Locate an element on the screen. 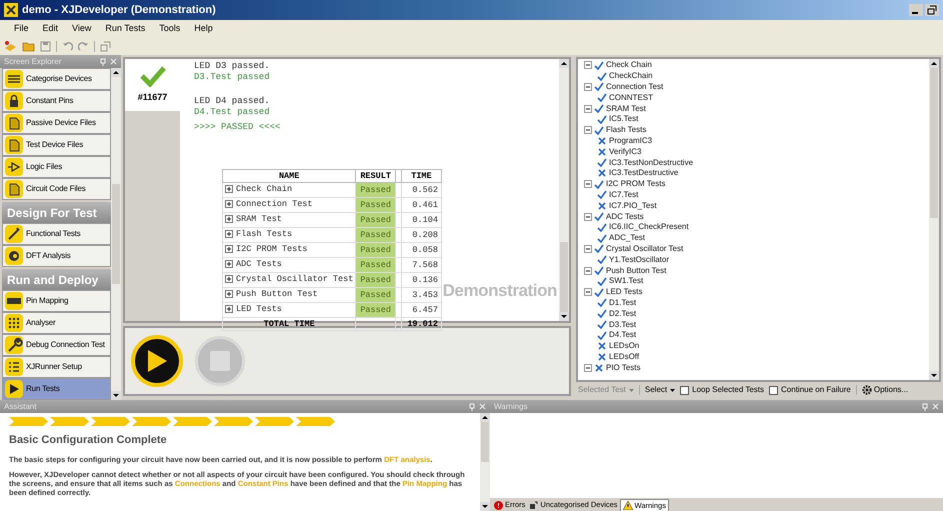 The height and width of the screenshot is (511, 943). menu-item: Help is located at coordinates (203, 29).